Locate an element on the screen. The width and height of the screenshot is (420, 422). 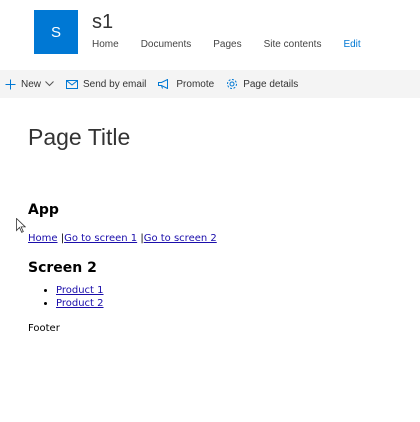
home-link: Home is located at coordinates (43, 238).